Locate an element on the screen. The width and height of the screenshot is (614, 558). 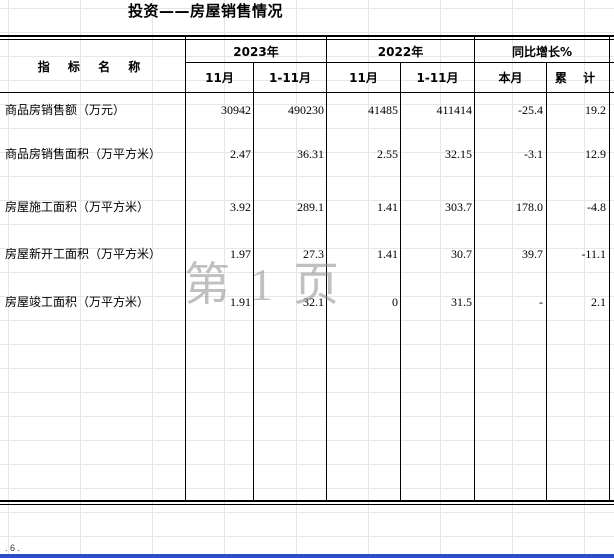
cell-yoy-cumulative: 12.9 is located at coordinates (595, 154).